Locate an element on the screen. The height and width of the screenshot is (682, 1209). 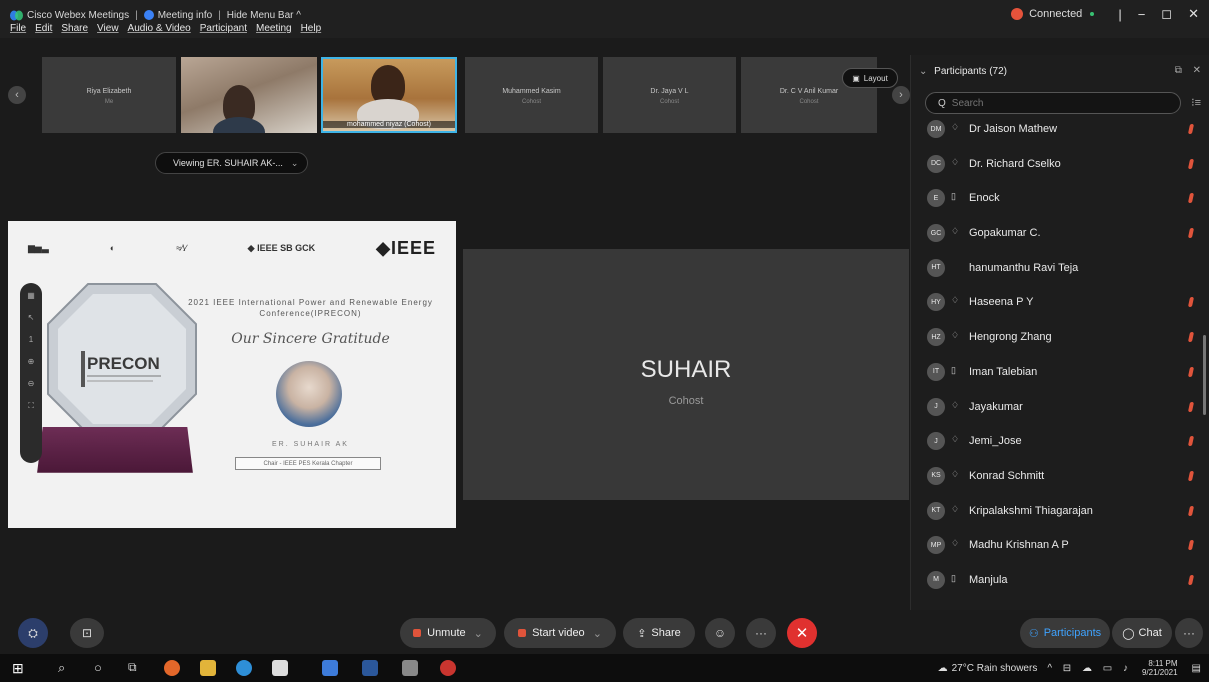
participant-row: HZ ♢ Hengrong Zhang is located at coordinates (1056, 338).